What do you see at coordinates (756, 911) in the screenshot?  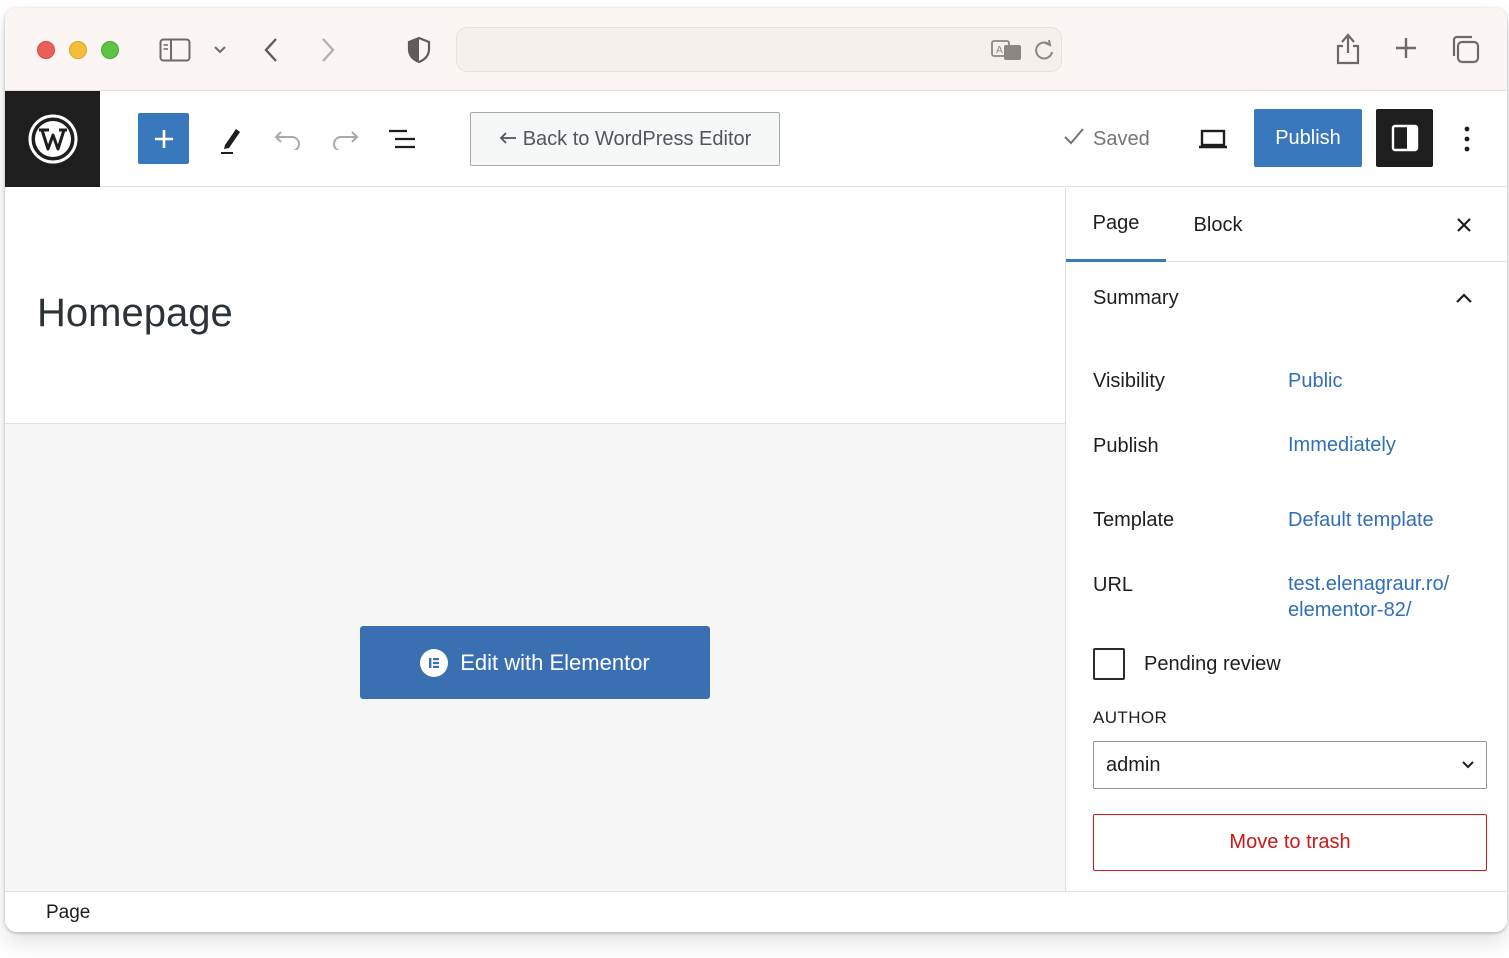 I see `editor-footer: Page` at bounding box center [756, 911].